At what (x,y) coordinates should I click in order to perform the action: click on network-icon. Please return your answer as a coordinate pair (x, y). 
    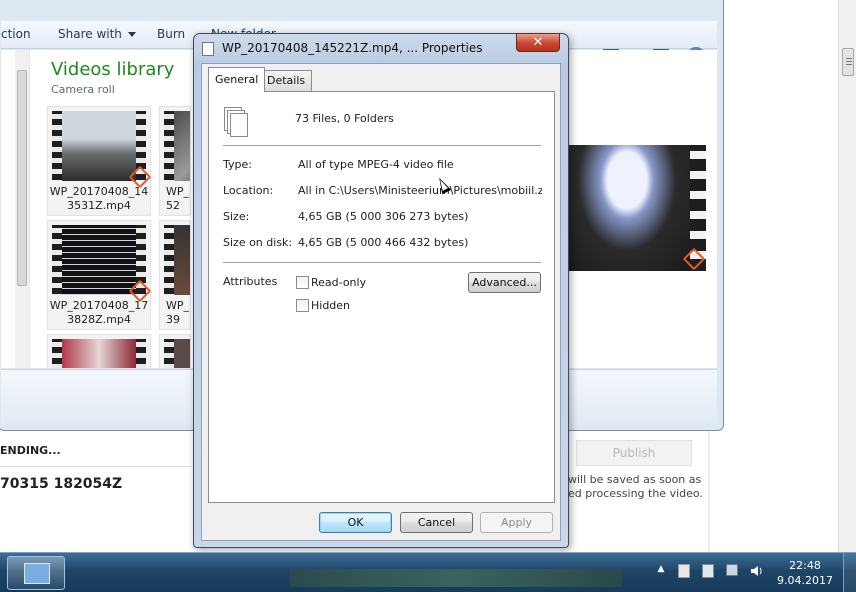
    Looking at the image, I should click on (732, 570).